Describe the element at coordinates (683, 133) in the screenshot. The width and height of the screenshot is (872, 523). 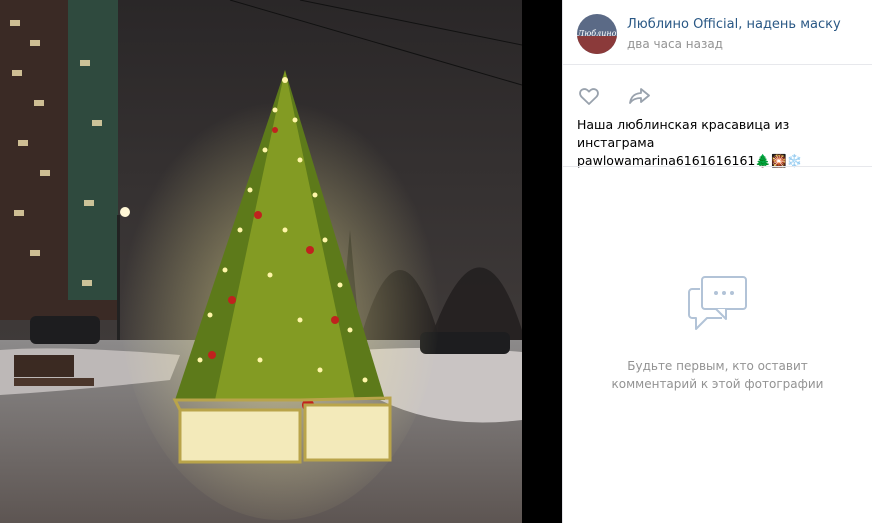
I see `caption-line-1: Наша люблинская красавица из инстаграма` at that location.